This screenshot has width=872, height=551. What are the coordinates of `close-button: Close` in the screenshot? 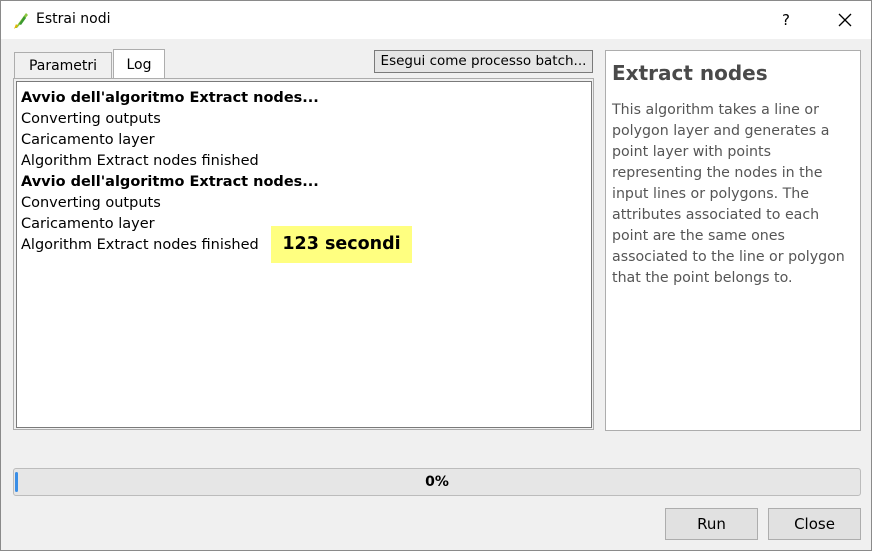 It's located at (814, 524).